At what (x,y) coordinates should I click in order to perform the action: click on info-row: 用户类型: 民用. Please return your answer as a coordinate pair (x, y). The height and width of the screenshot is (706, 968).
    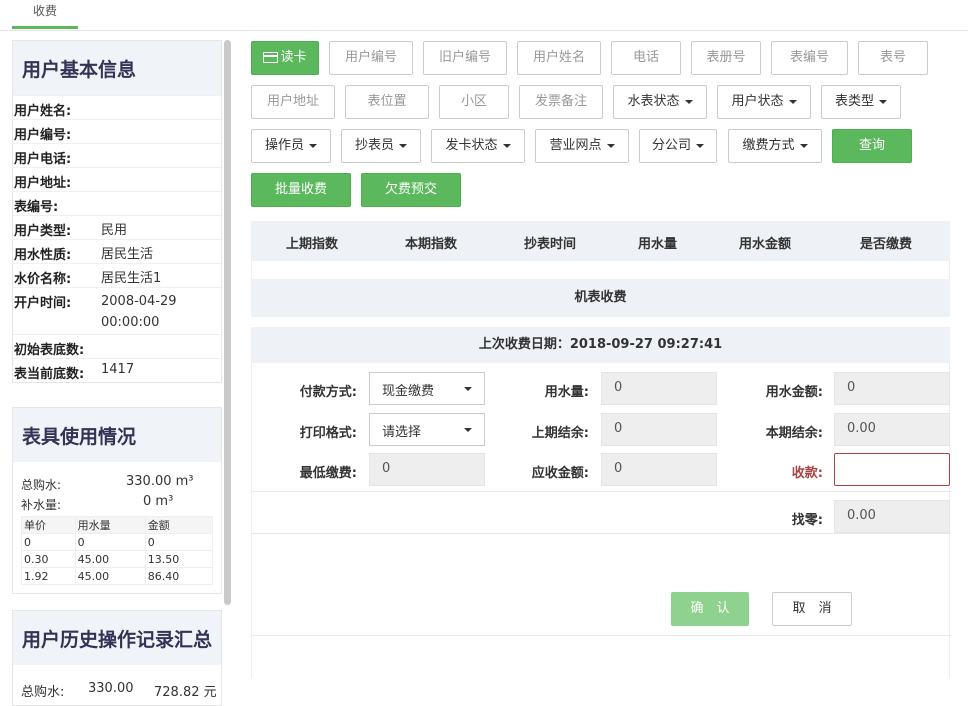
    Looking at the image, I should click on (117, 227).